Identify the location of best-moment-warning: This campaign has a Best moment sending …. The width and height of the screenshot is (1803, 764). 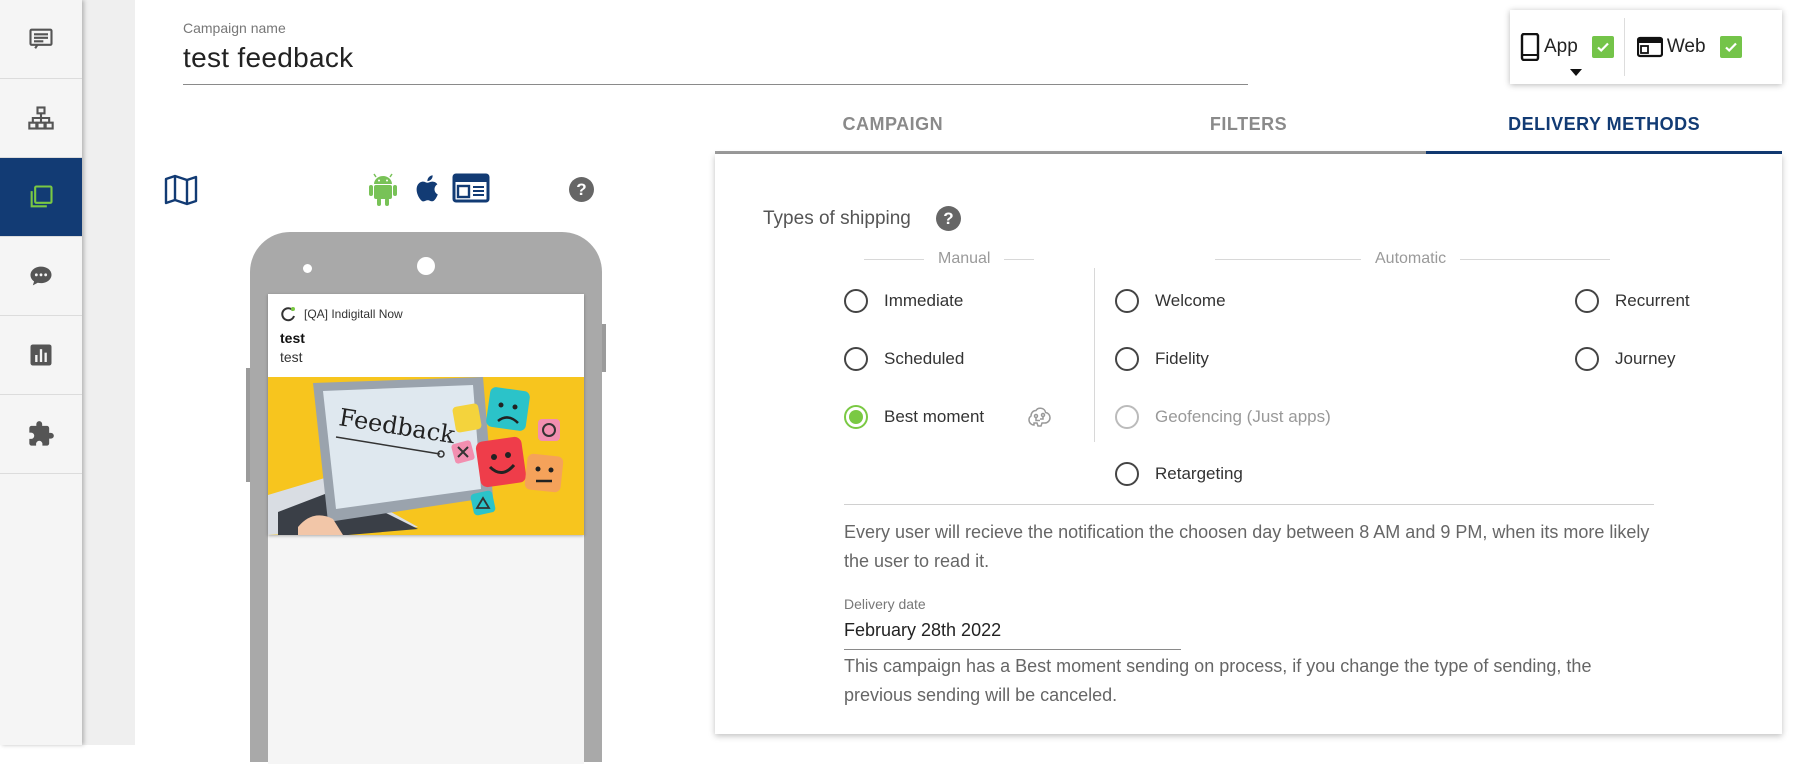
(1218, 680).